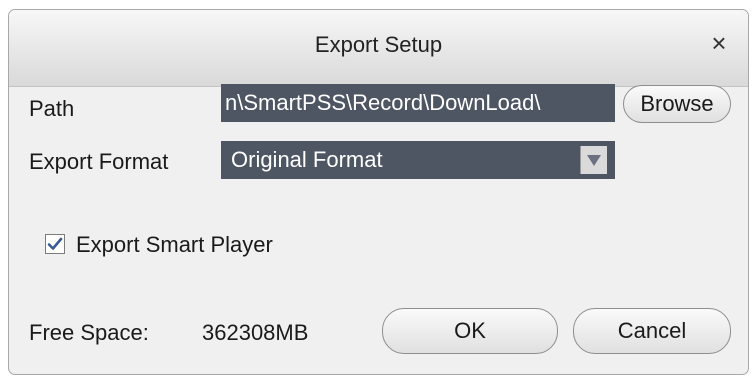 The image size is (752, 379). Describe the element at coordinates (719, 43) in the screenshot. I see `close-icon: ×` at that location.